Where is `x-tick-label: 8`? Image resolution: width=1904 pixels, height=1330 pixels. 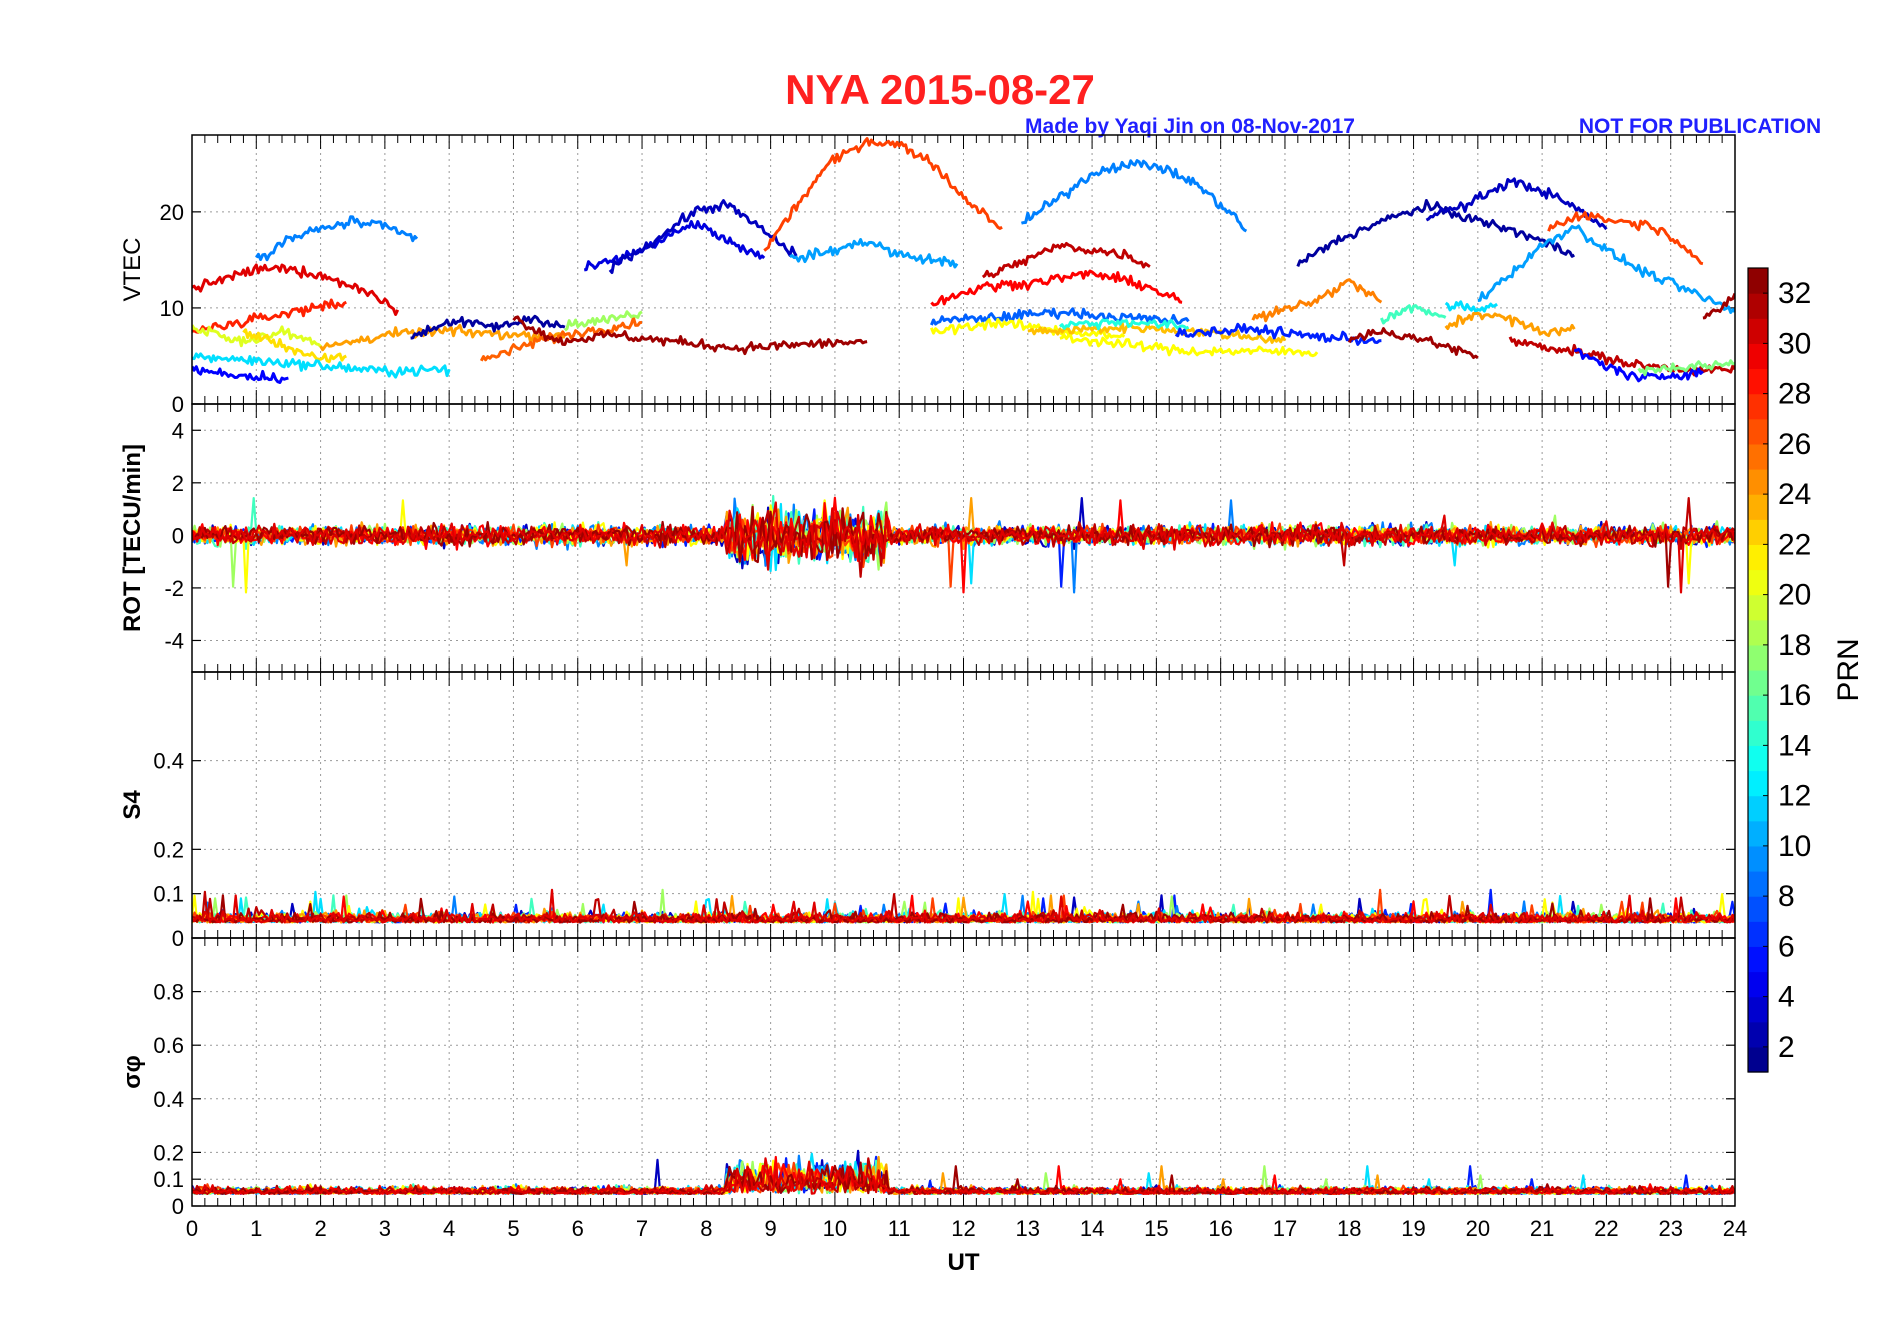 x-tick-label: 8 is located at coordinates (706, 1228).